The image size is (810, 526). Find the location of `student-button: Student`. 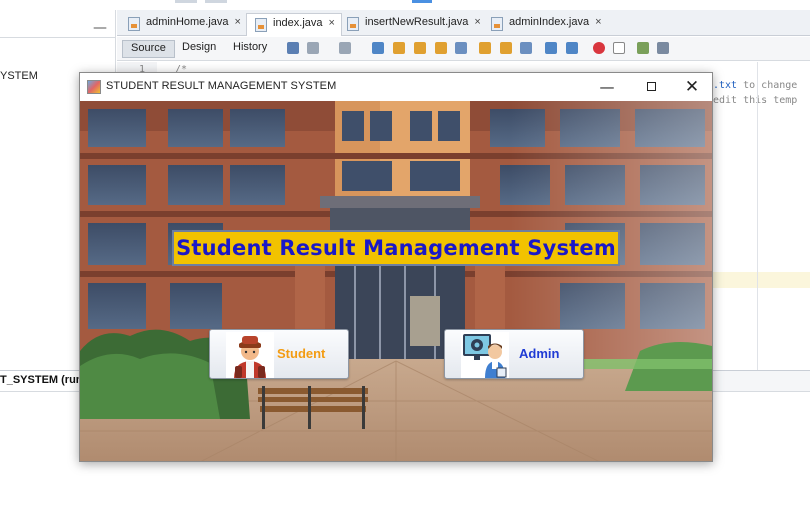

student-button: Student is located at coordinates (279, 354).